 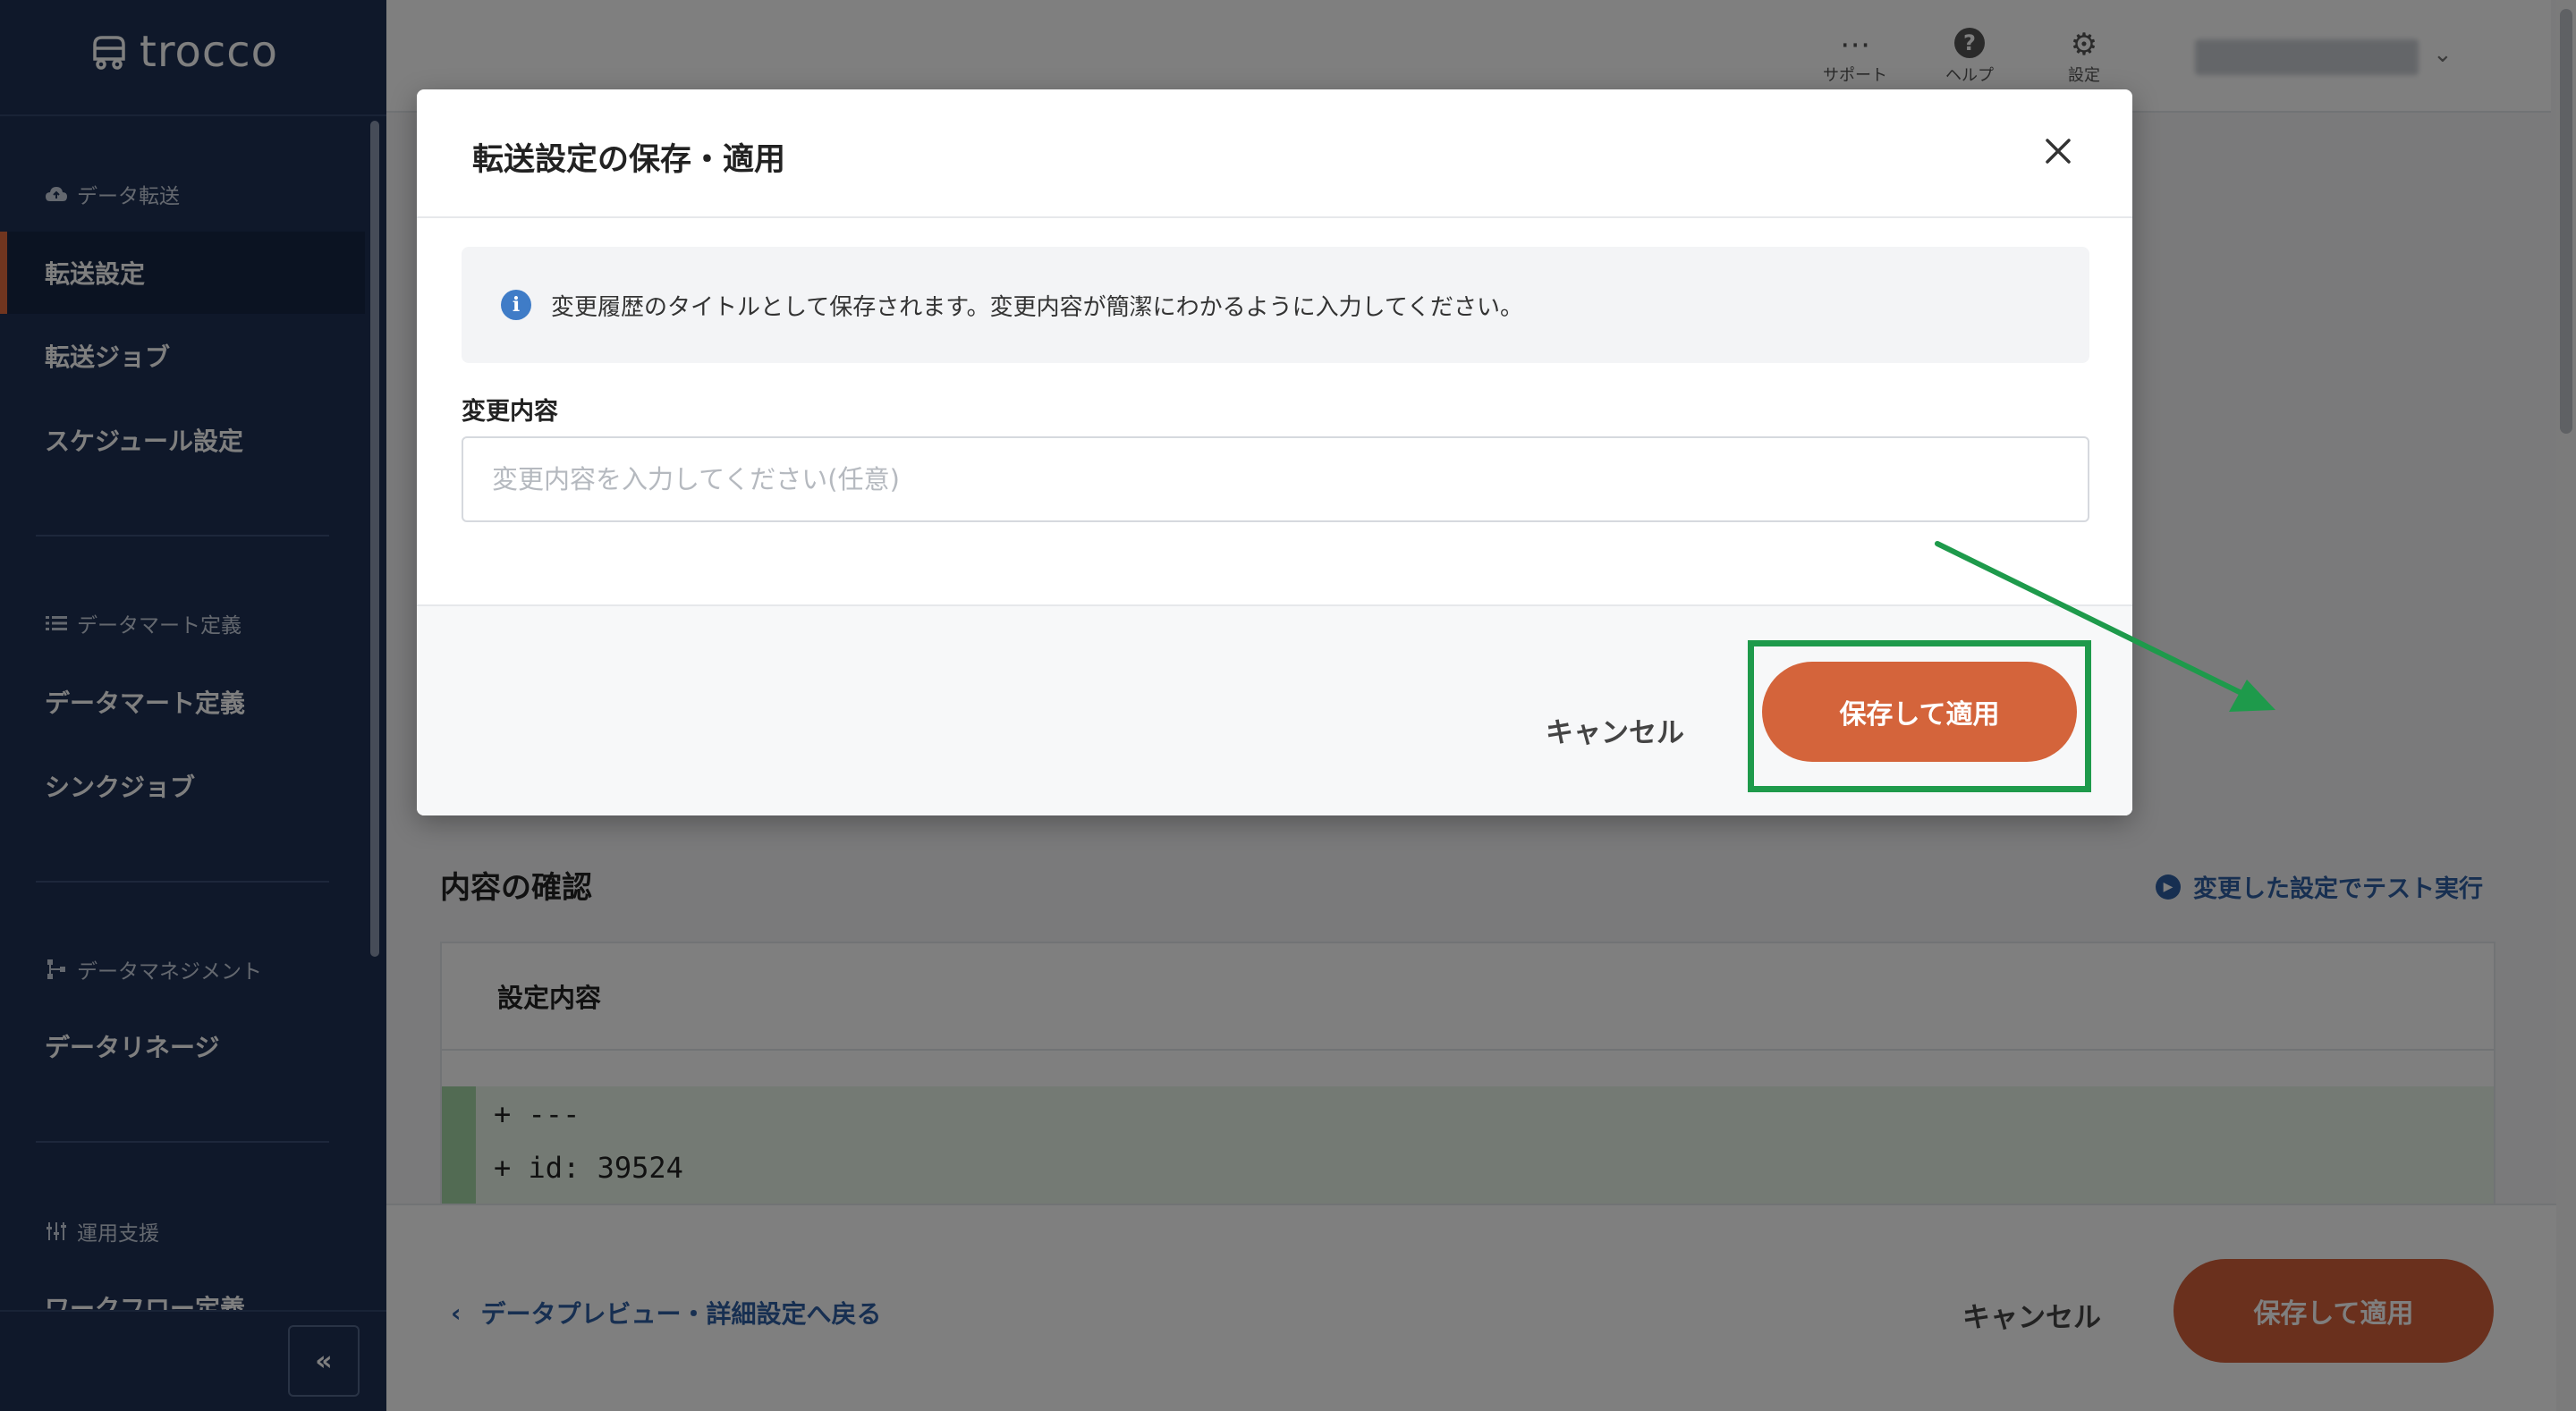 What do you see at coordinates (1274, 217) in the screenshot?
I see `divider` at bounding box center [1274, 217].